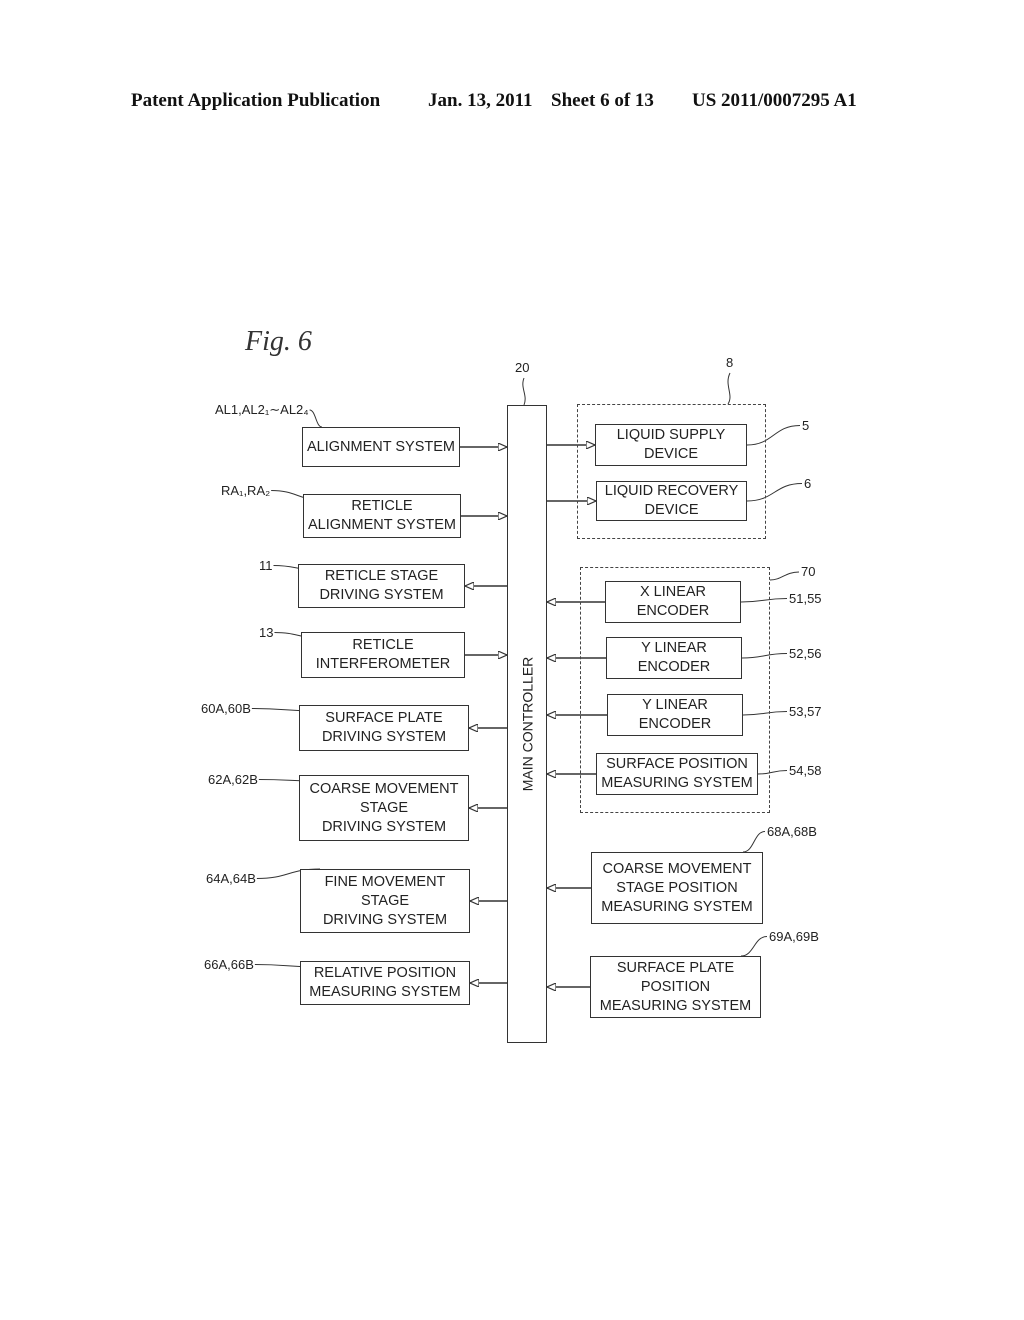 The height and width of the screenshot is (1320, 1024). What do you see at coordinates (671, 445) in the screenshot?
I see `liquid-supply-device-block: LIQUID SUPPLY DEVICE` at bounding box center [671, 445].